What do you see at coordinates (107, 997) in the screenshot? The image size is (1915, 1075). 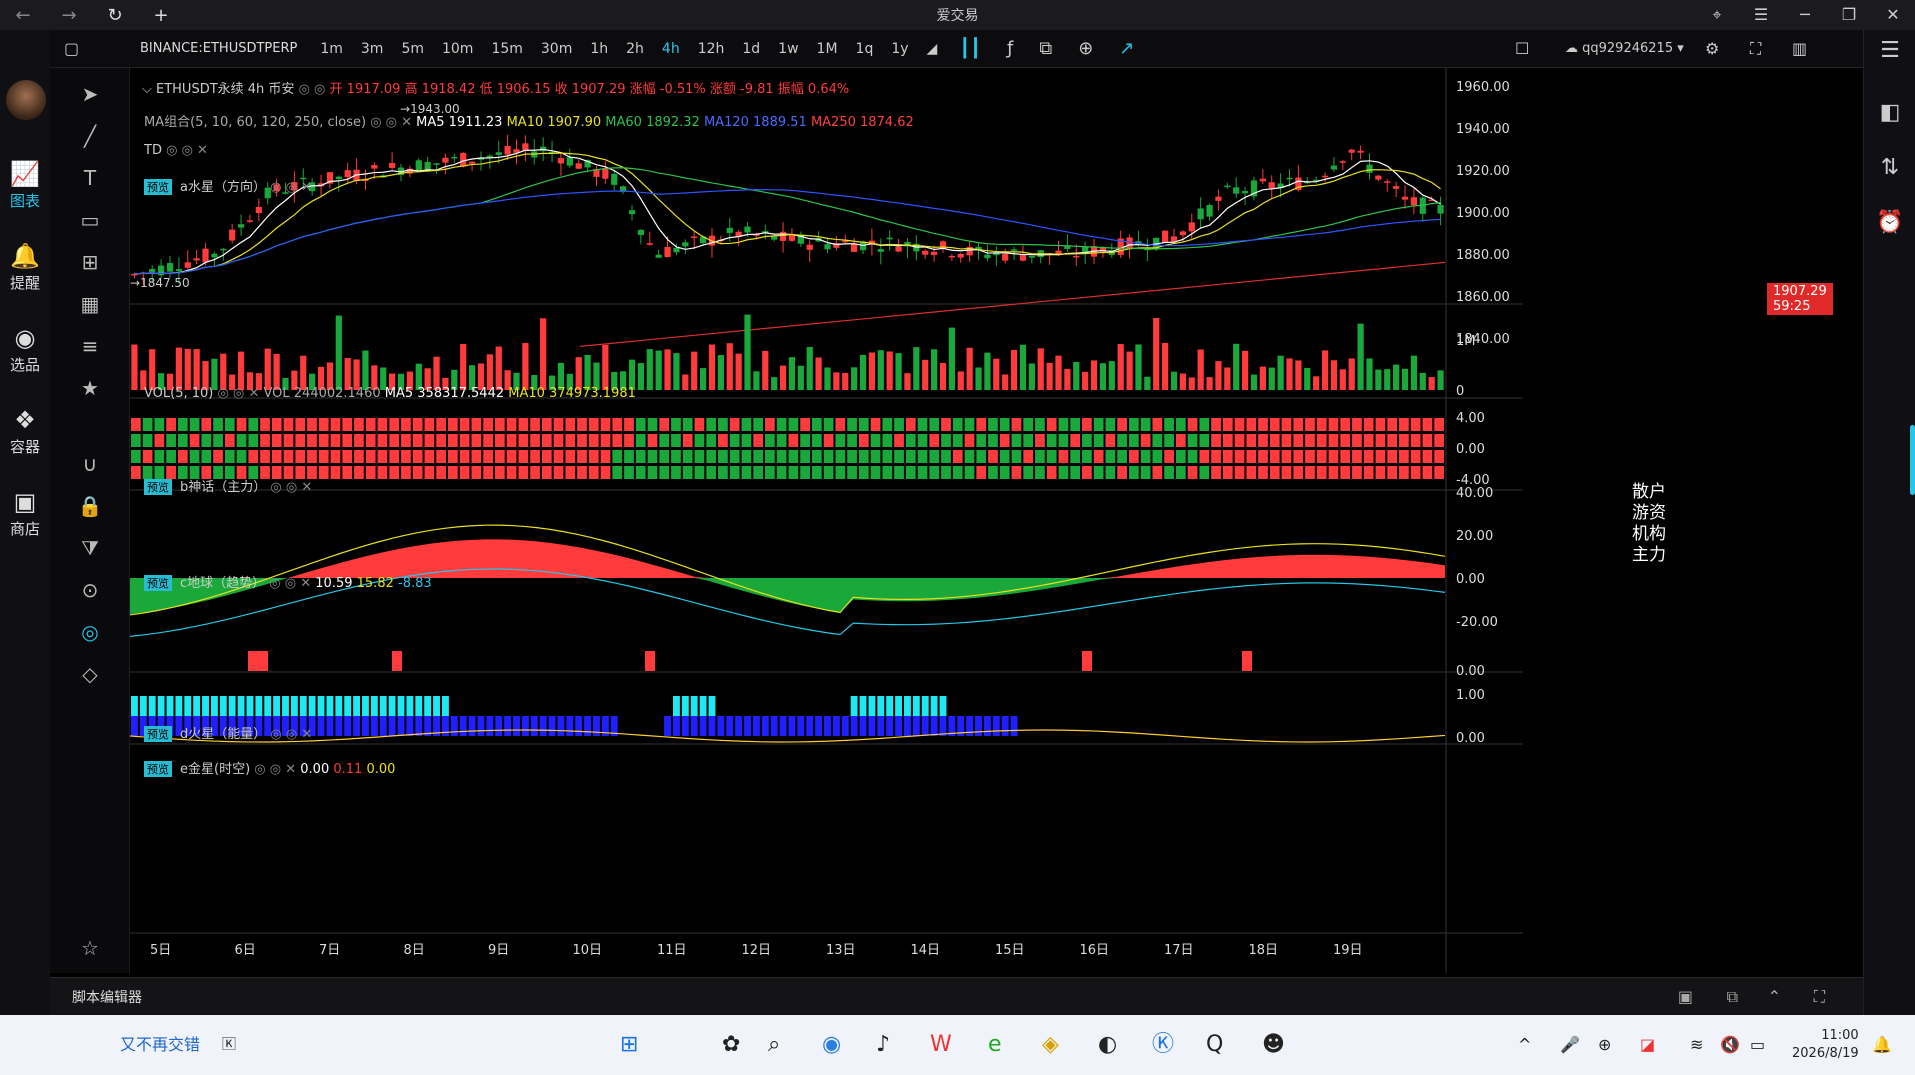 I see `script-editor-label: 脚本编辑器` at bounding box center [107, 997].